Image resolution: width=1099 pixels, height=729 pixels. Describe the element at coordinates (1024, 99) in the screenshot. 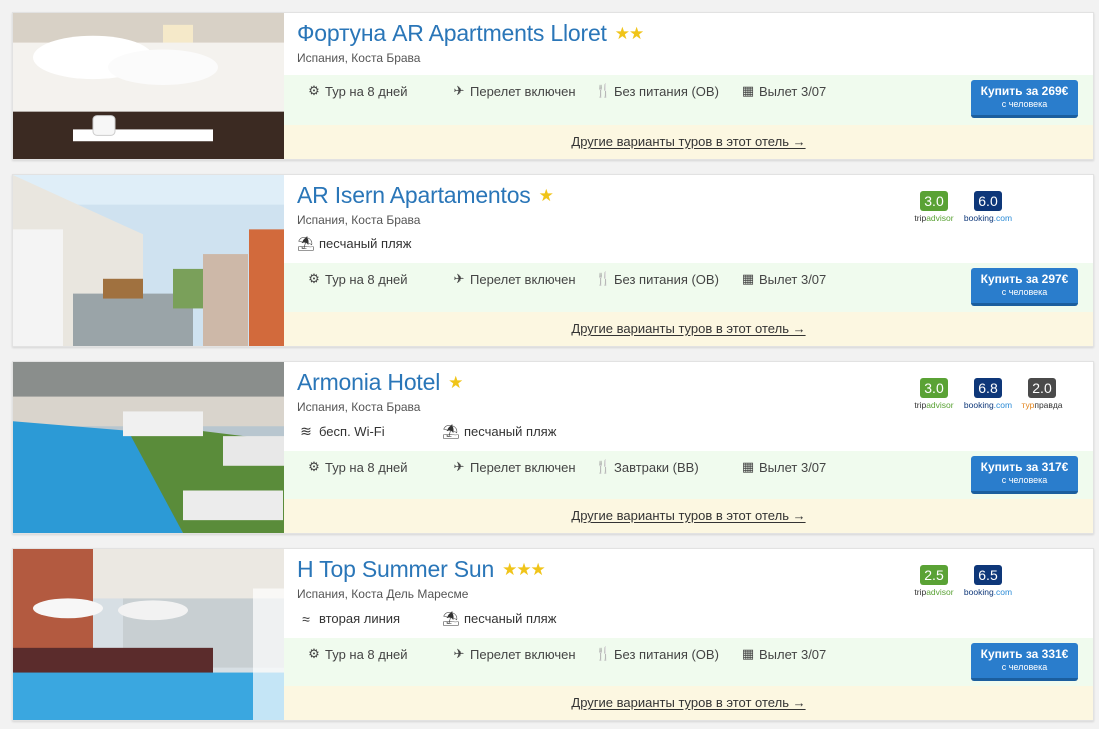

I see `buy-button: Купить за 269€ с человека` at that location.